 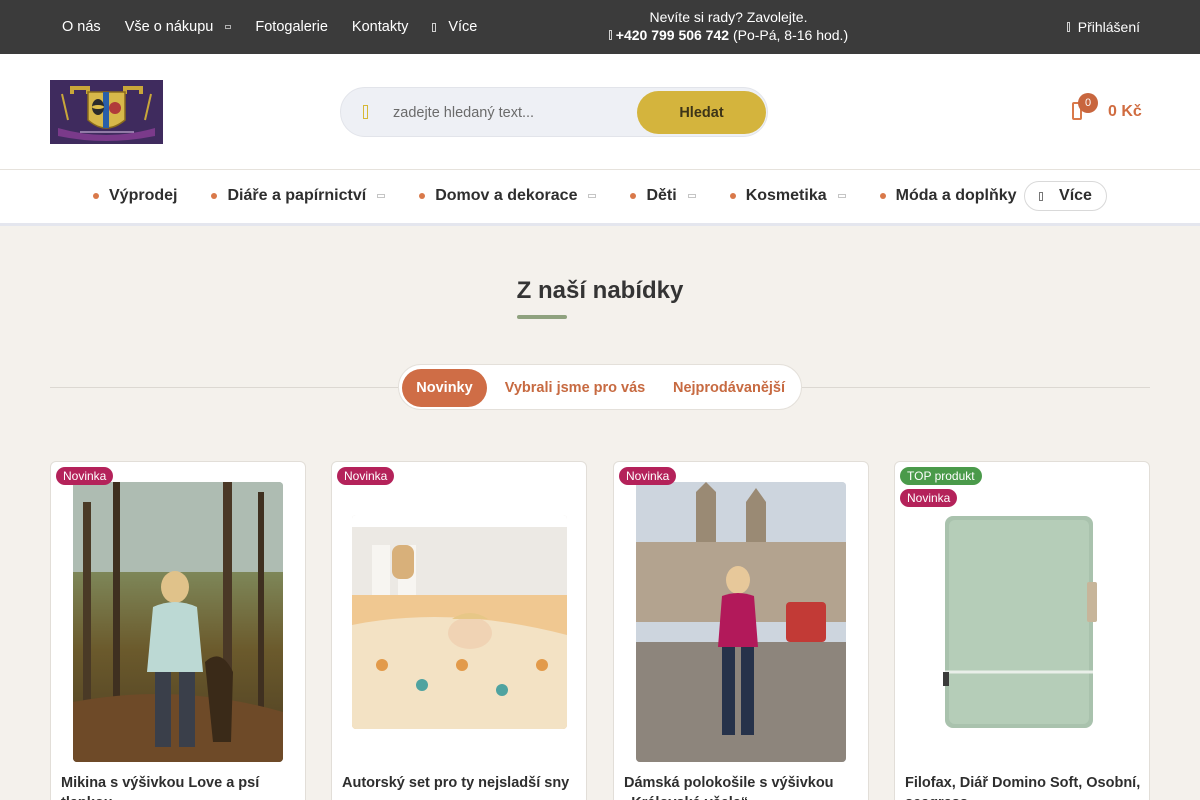 I want to click on phone-number: +420 799 506 742, so click(x=672, y=35).